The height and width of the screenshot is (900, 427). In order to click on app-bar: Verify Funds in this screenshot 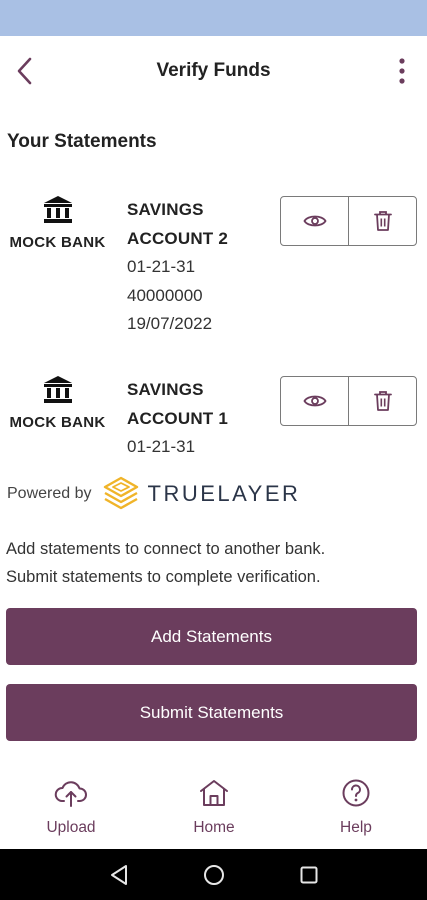, I will do `click(213, 71)`.